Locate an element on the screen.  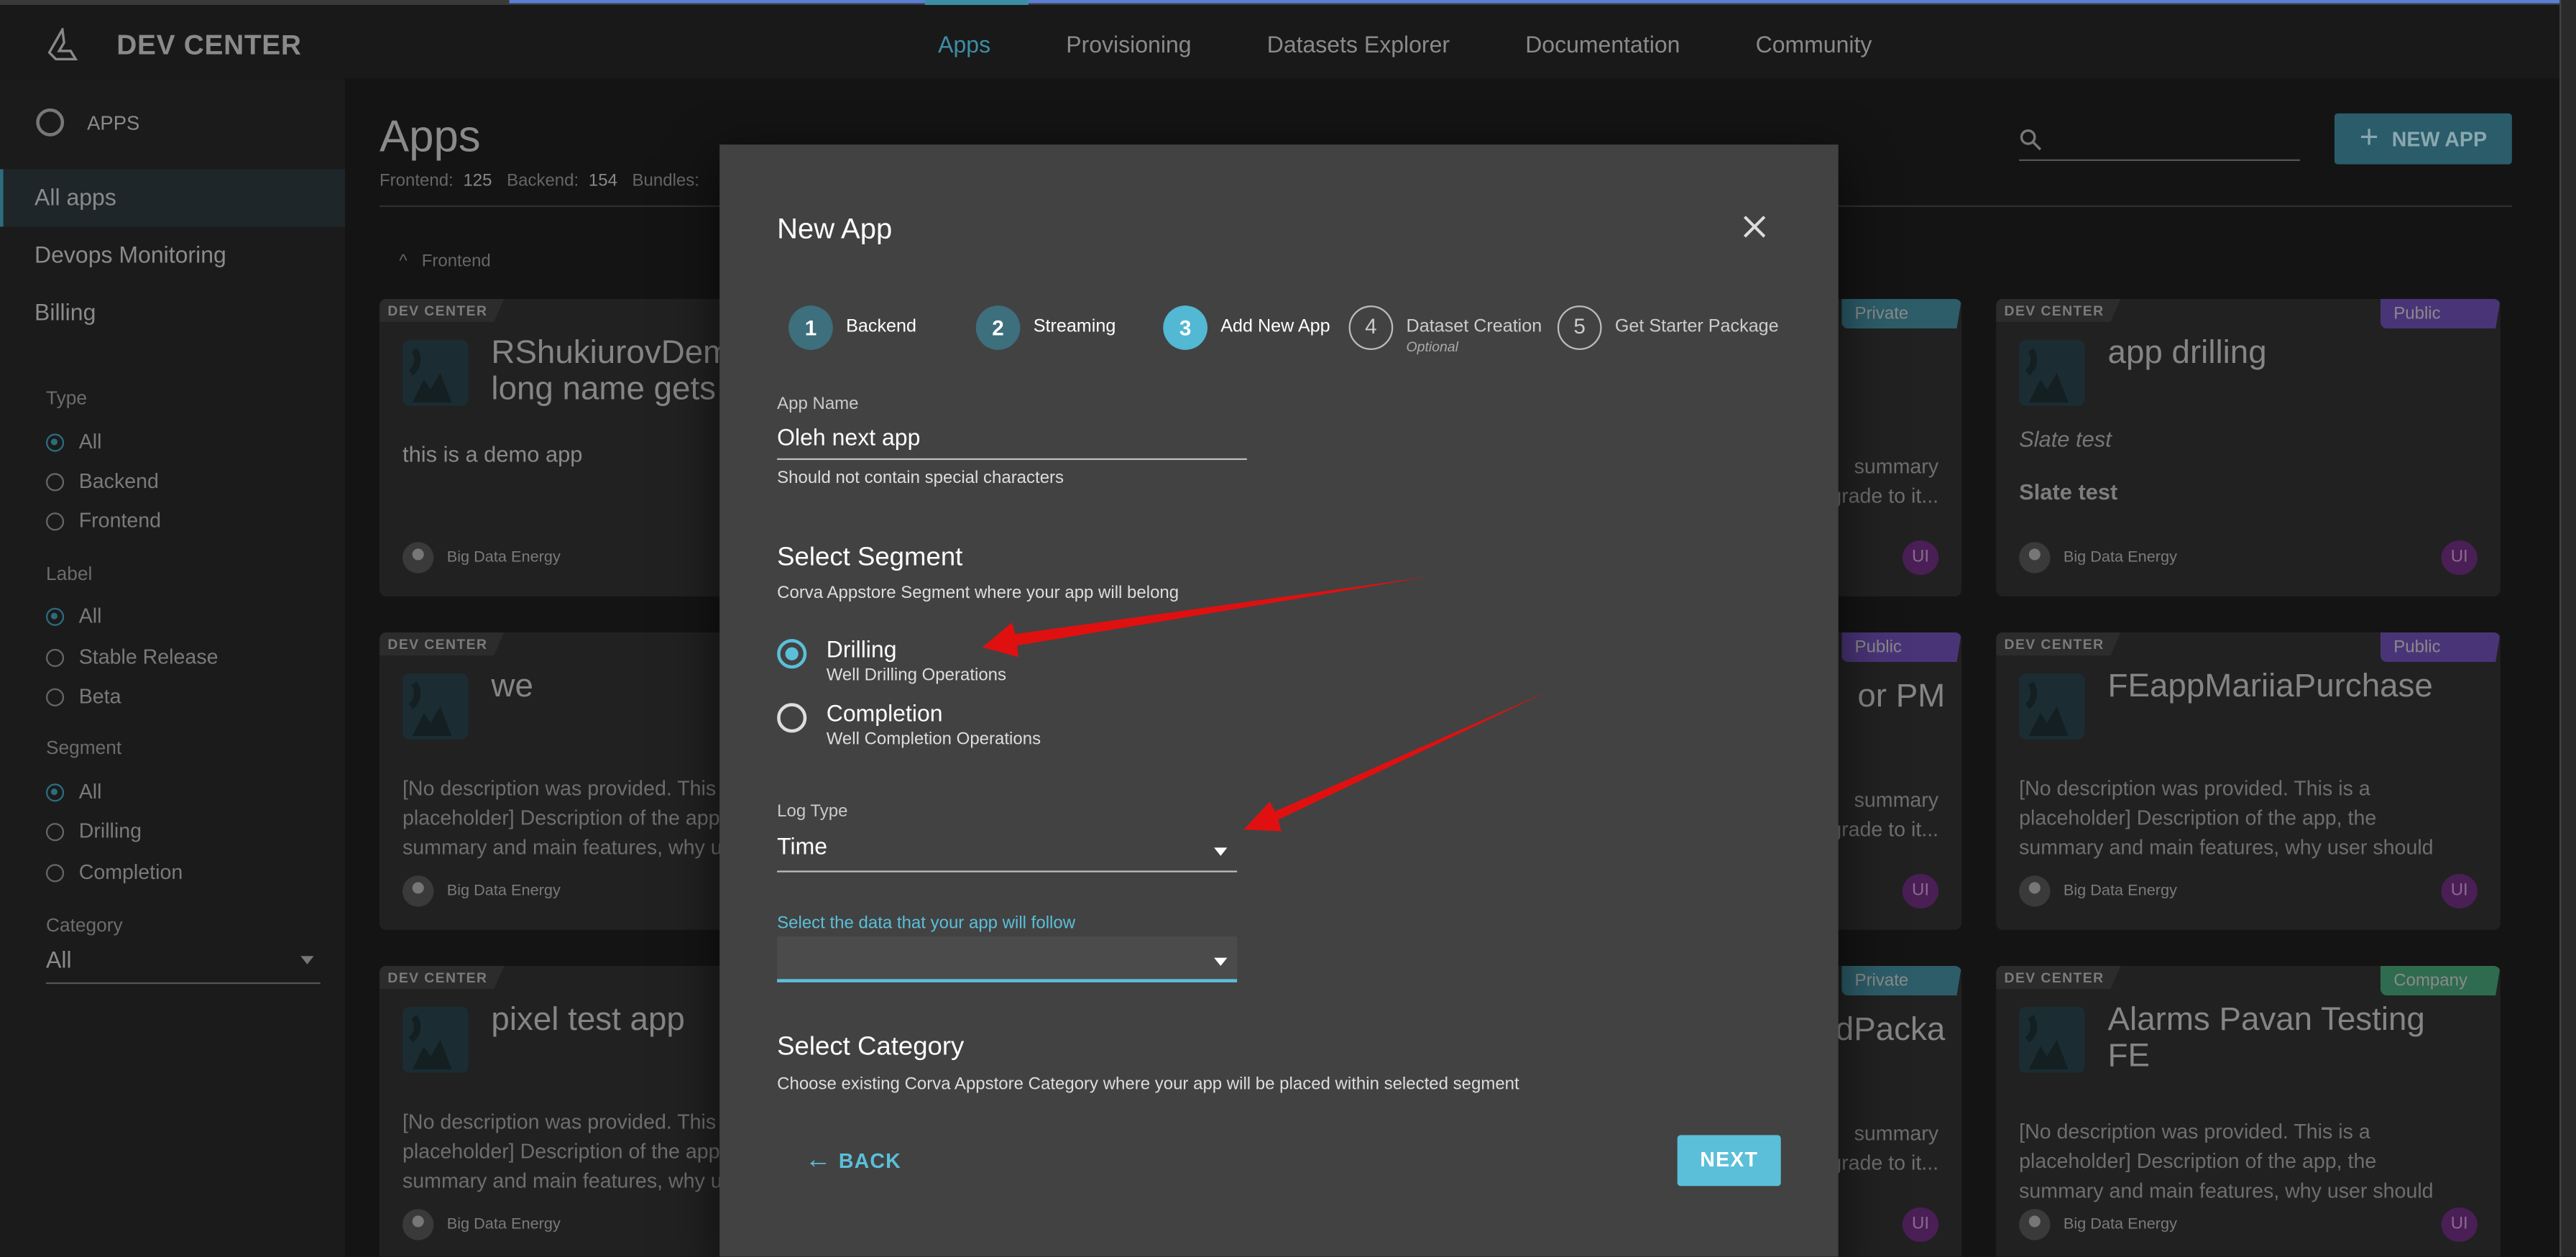
scrollbar is located at coordinates (2567, 628).